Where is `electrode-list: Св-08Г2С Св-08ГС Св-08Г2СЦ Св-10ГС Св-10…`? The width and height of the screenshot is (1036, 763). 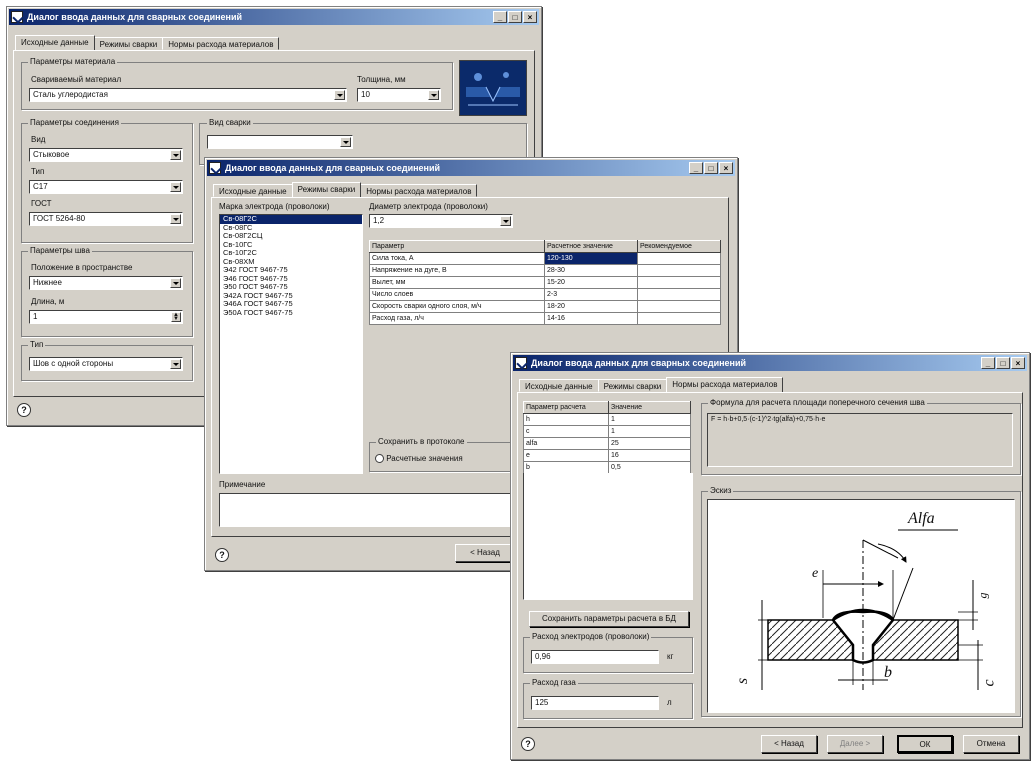 electrode-list: Св-08Г2С Св-08ГС Св-08Г2СЦ Св-10ГС Св-10… is located at coordinates (291, 344).